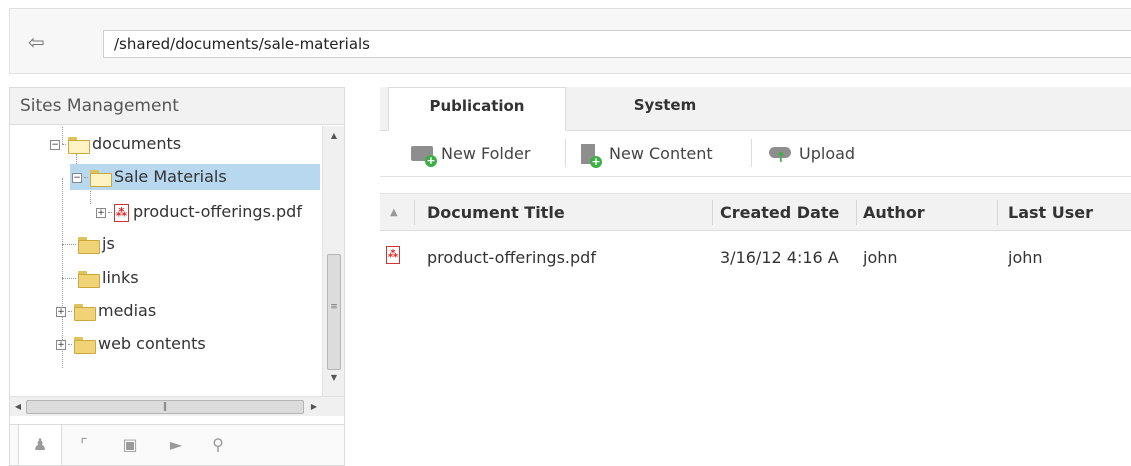  What do you see at coordinates (130, 445) in the screenshot?
I see `clipboard-icon: ▣` at bounding box center [130, 445].